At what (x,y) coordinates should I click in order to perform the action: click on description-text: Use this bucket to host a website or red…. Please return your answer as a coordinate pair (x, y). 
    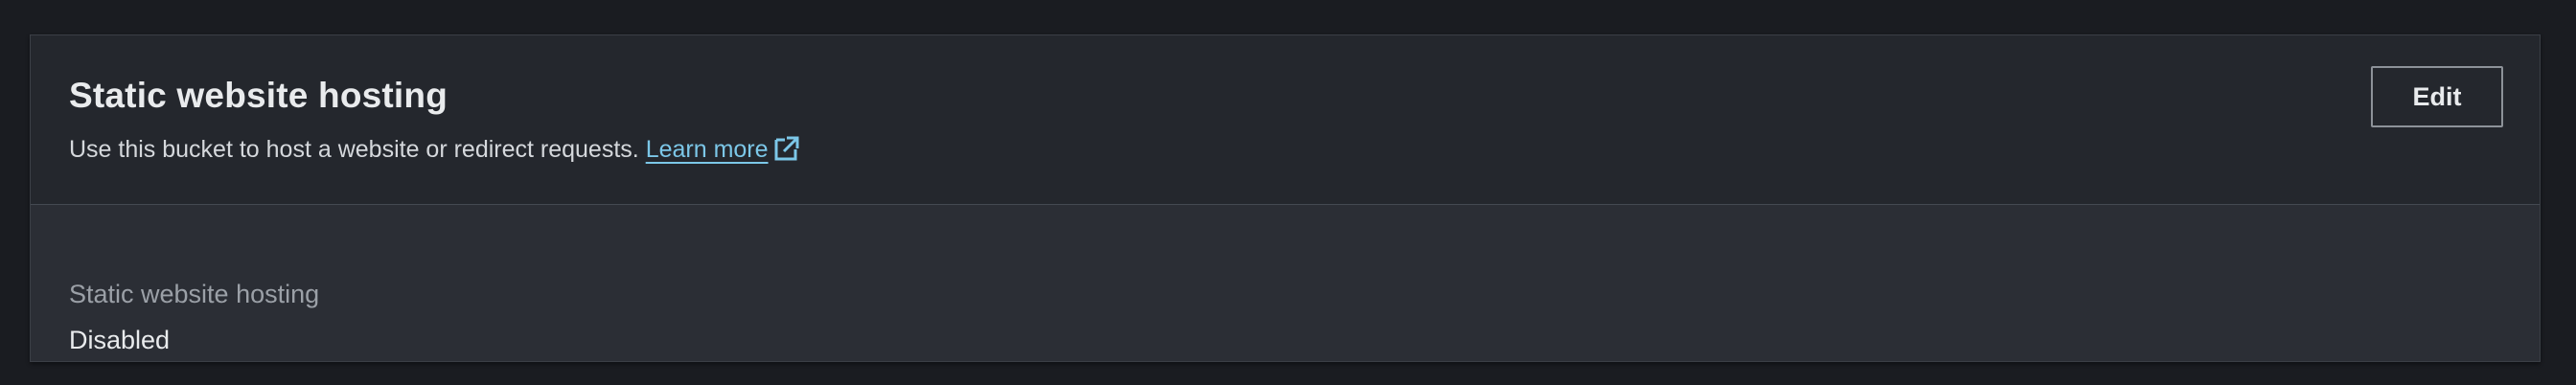
    Looking at the image, I should click on (354, 149).